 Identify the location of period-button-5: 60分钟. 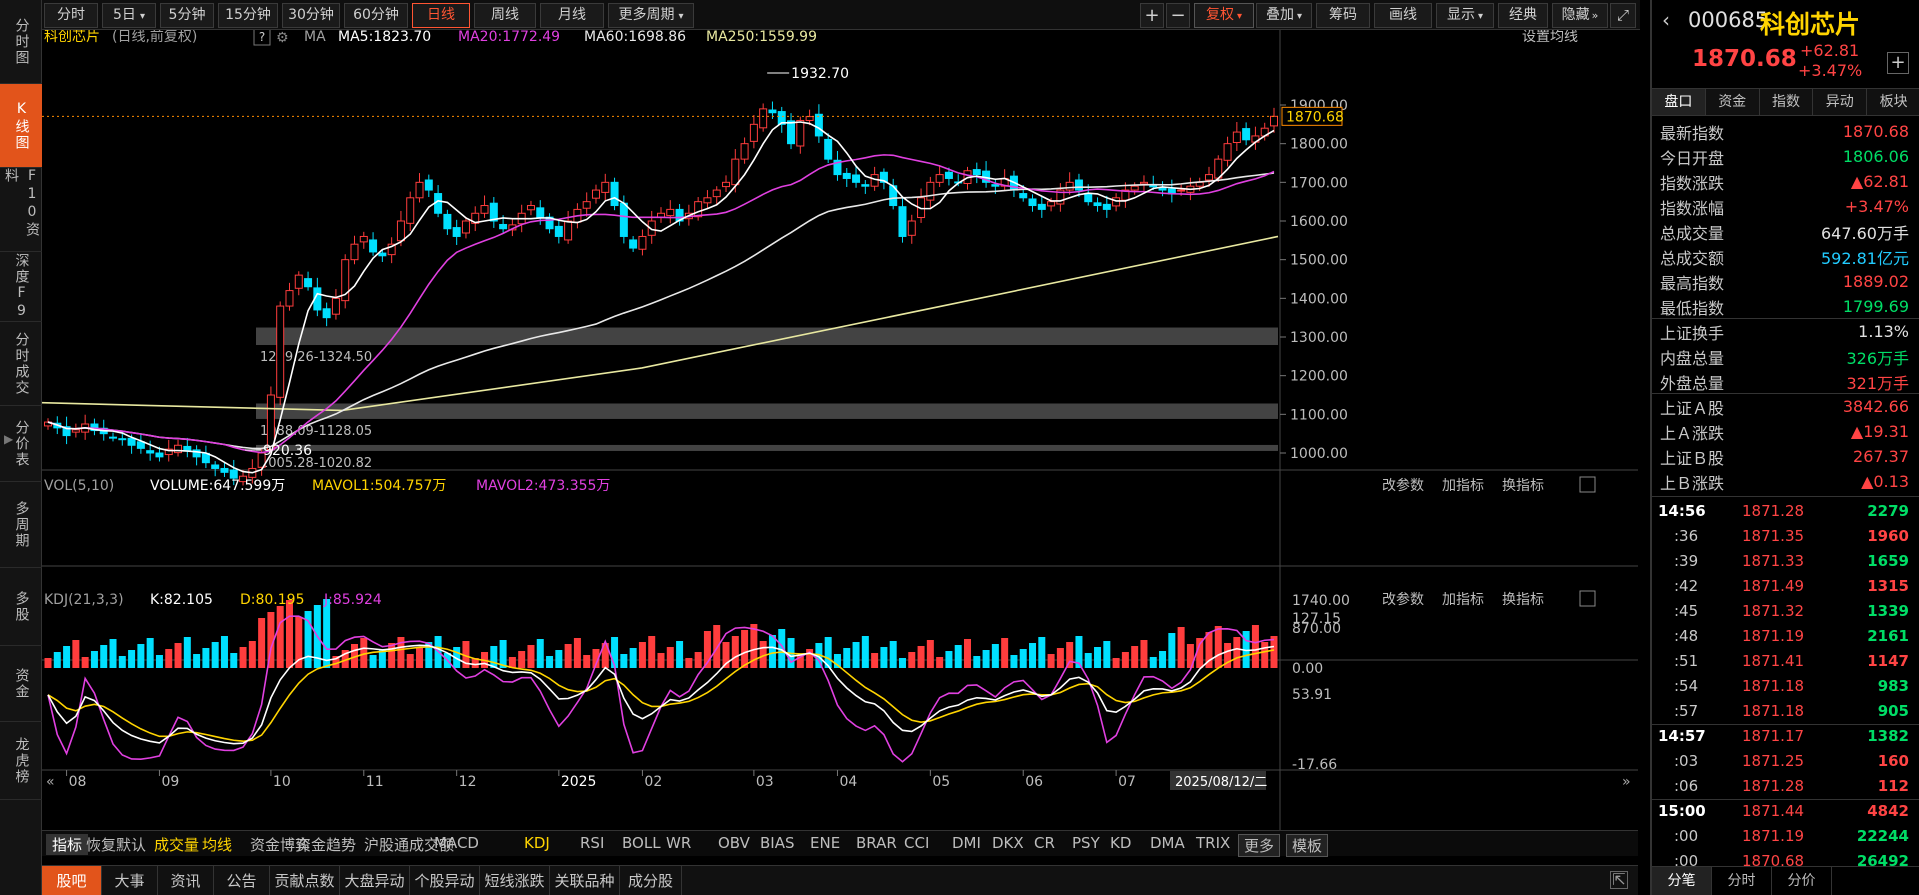
(376, 15).